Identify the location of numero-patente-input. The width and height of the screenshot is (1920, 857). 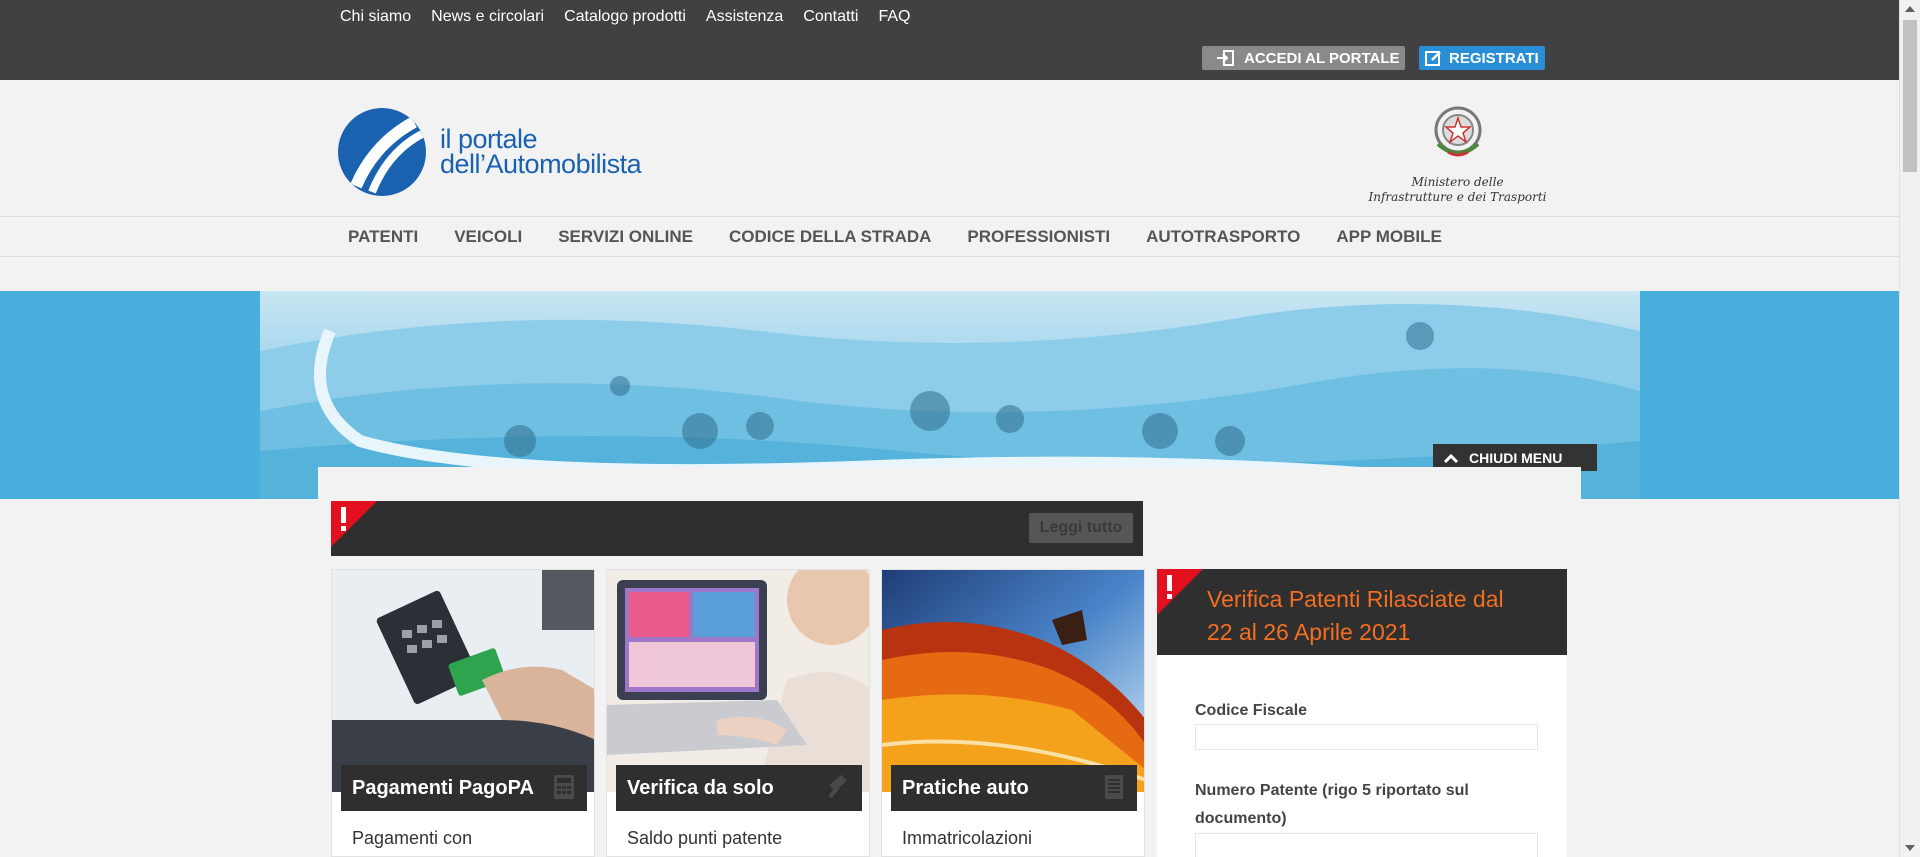
(1366, 845).